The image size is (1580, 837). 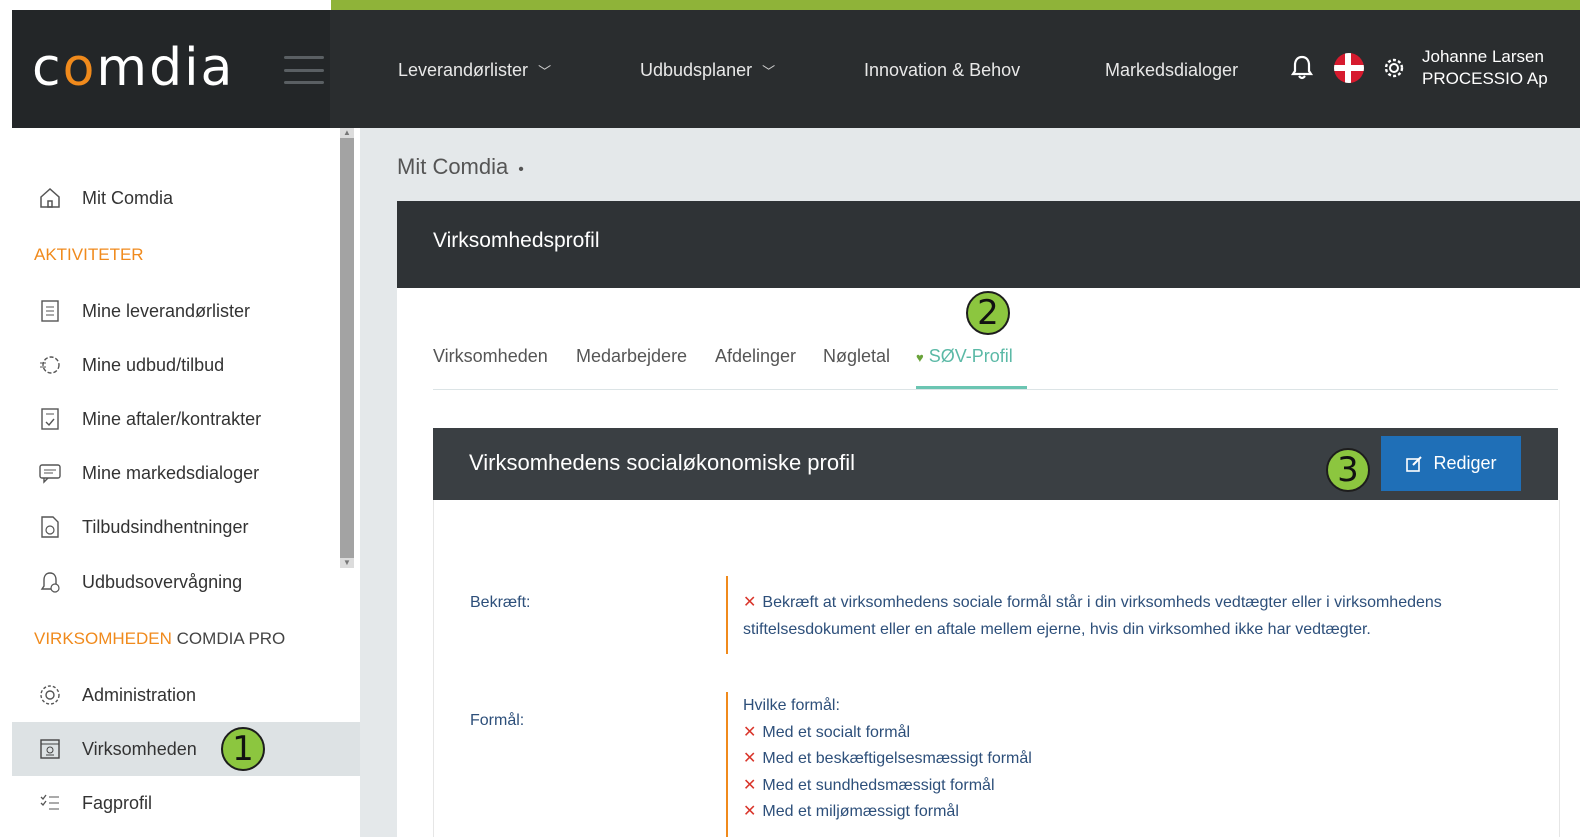 What do you see at coordinates (631, 356) in the screenshot?
I see `tab-medarbejdere: Medarbejdere` at bounding box center [631, 356].